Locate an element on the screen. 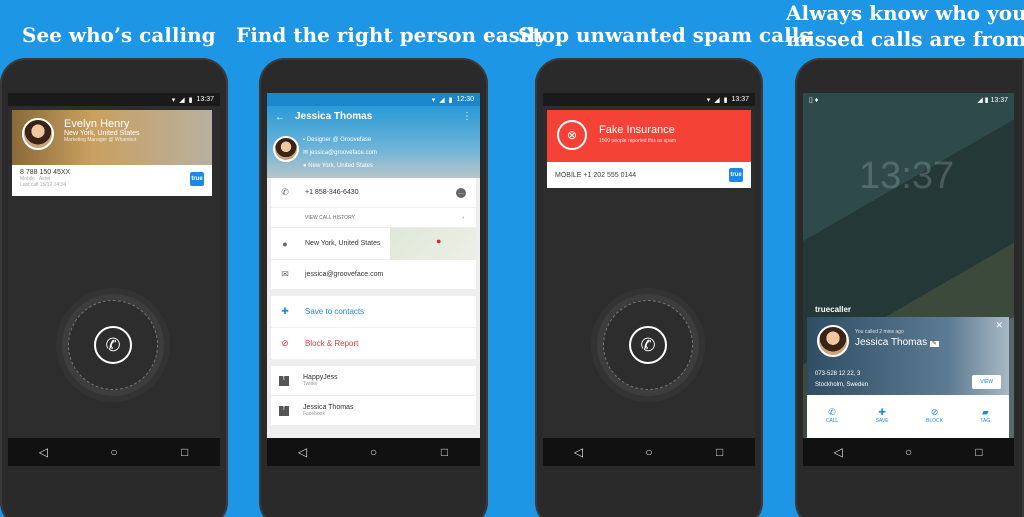  tag-icon: ▰ is located at coordinates (985, 411).